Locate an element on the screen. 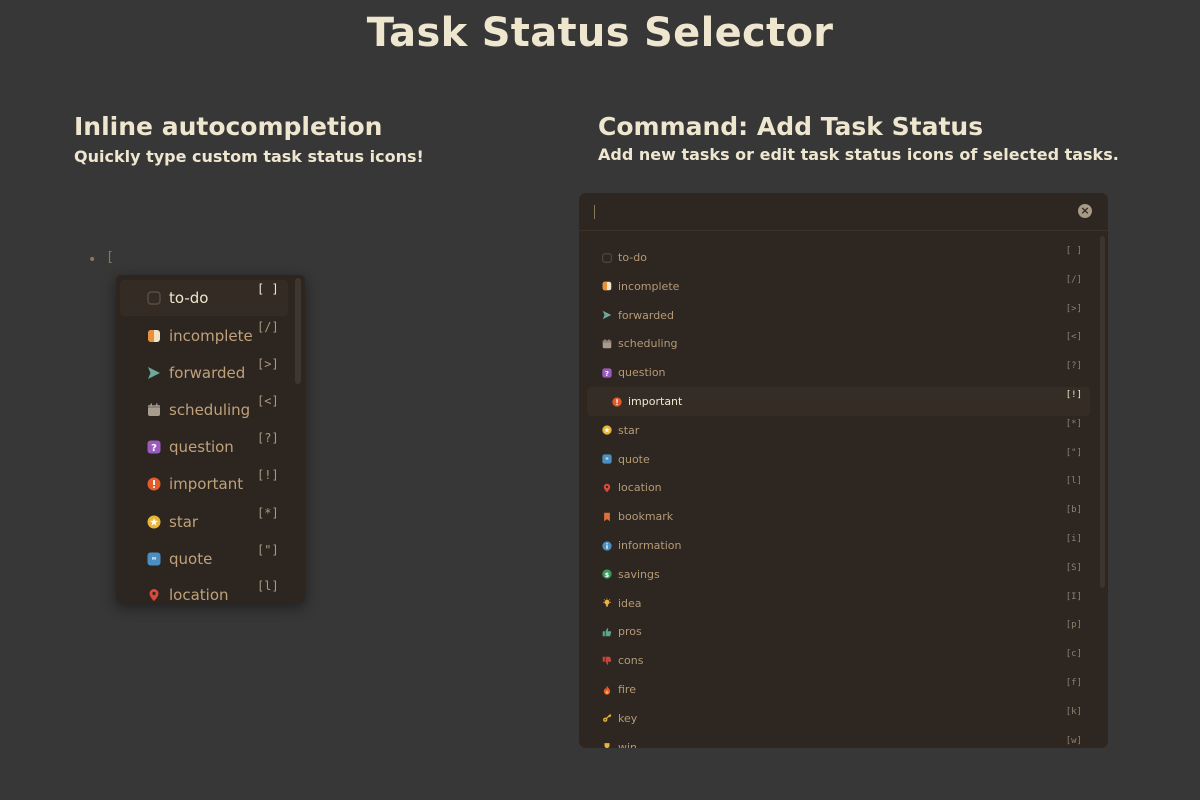 This screenshot has width=1200, height=800. cmd-item-to-do: to-do [ ] is located at coordinates (838, 257).